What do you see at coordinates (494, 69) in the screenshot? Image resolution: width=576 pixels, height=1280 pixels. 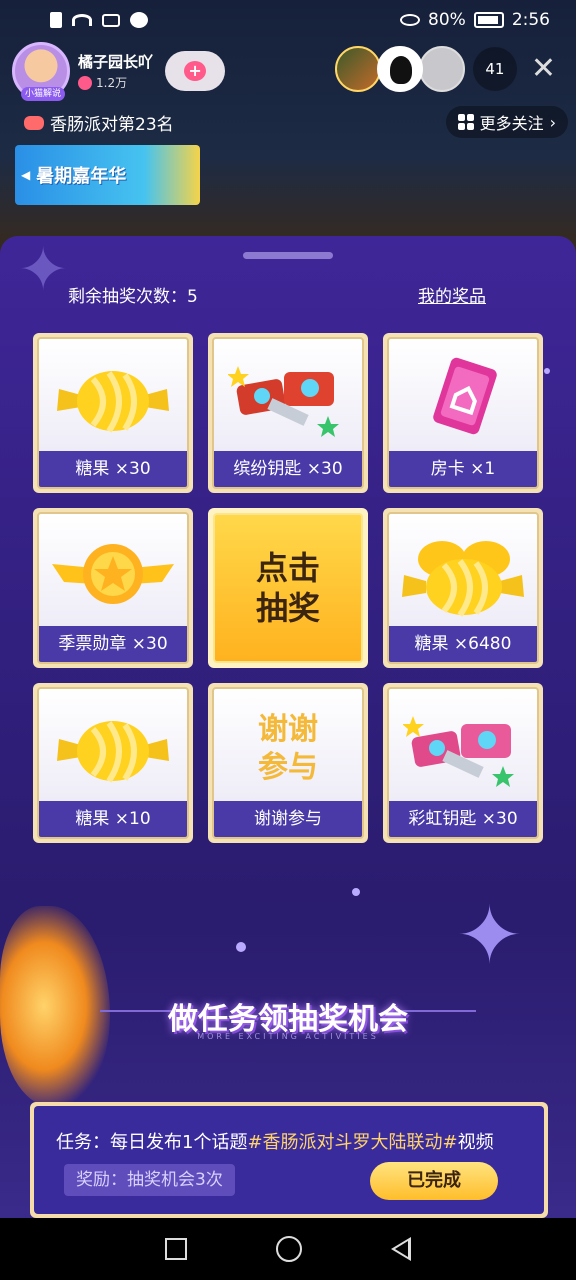 I see `viewer-count: 41` at bounding box center [494, 69].